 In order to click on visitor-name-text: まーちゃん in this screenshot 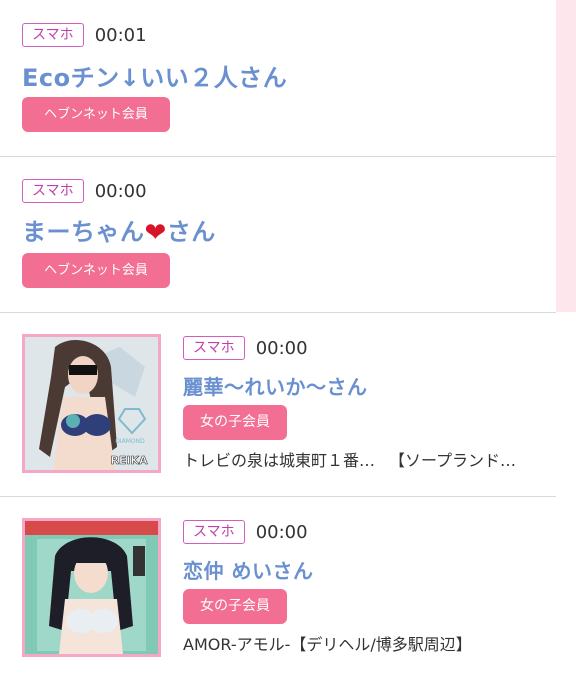, I will do `click(83, 232)`.